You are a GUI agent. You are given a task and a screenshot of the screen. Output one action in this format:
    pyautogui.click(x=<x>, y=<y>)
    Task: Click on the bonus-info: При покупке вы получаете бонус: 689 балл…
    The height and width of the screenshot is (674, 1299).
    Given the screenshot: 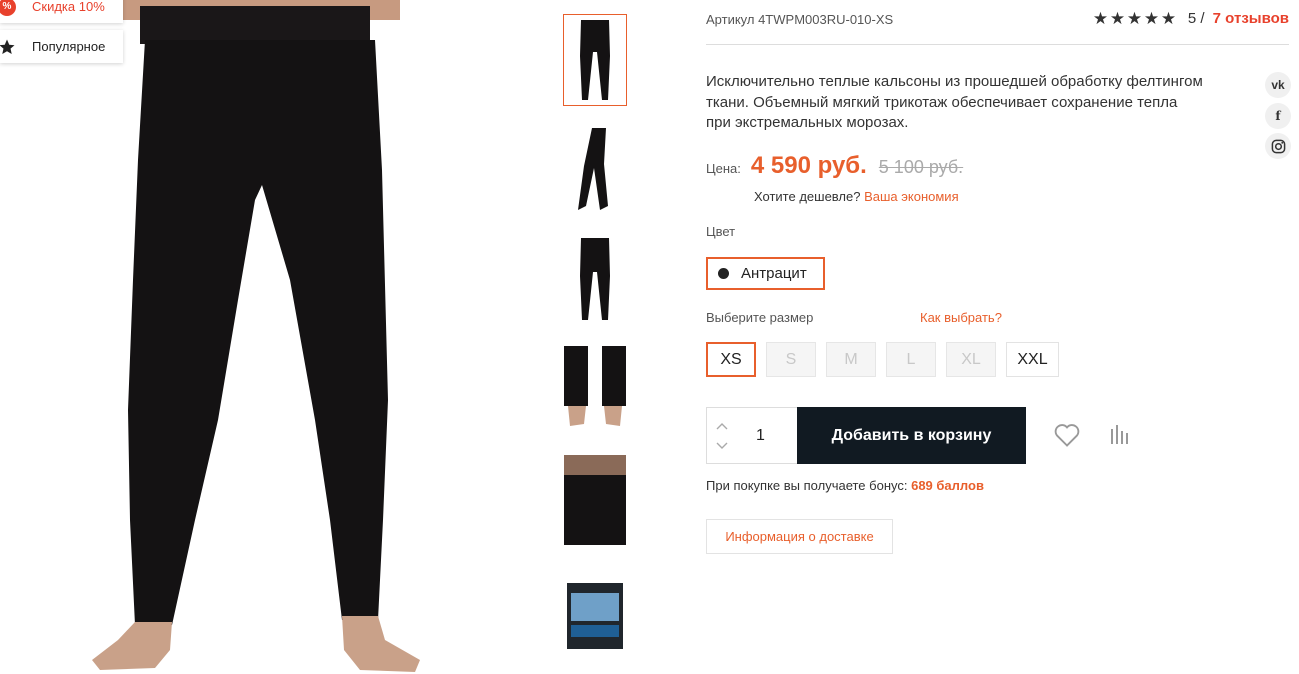 What is the action you would take?
    pyautogui.click(x=845, y=485)
    